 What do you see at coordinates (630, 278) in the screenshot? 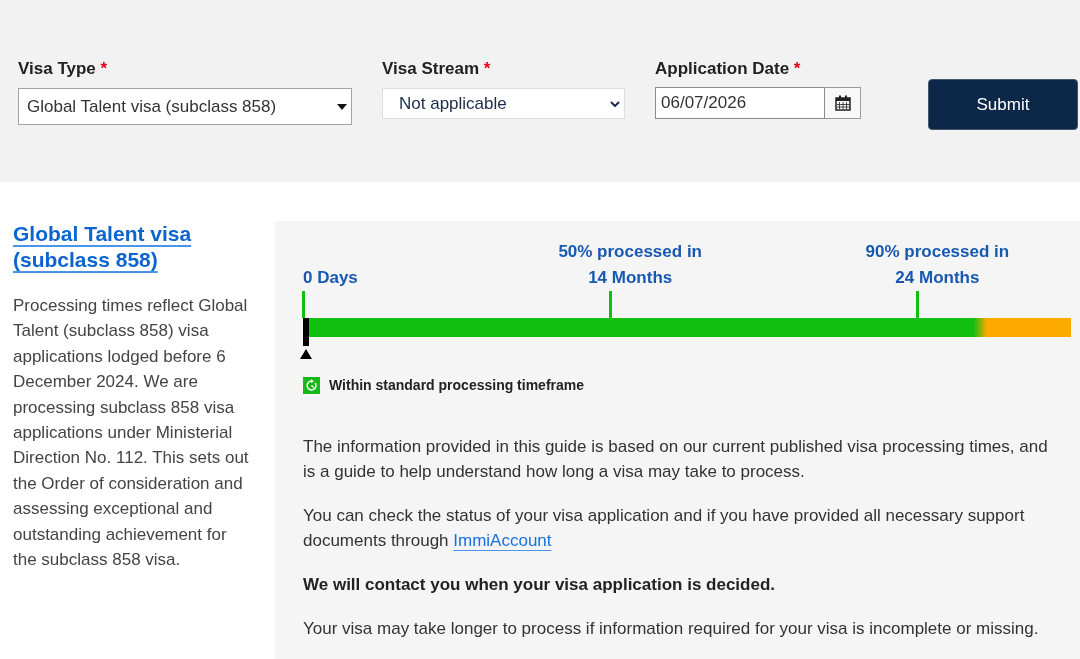
I see `milestone-duration: 14 Months` at bounding box center [630, 278].